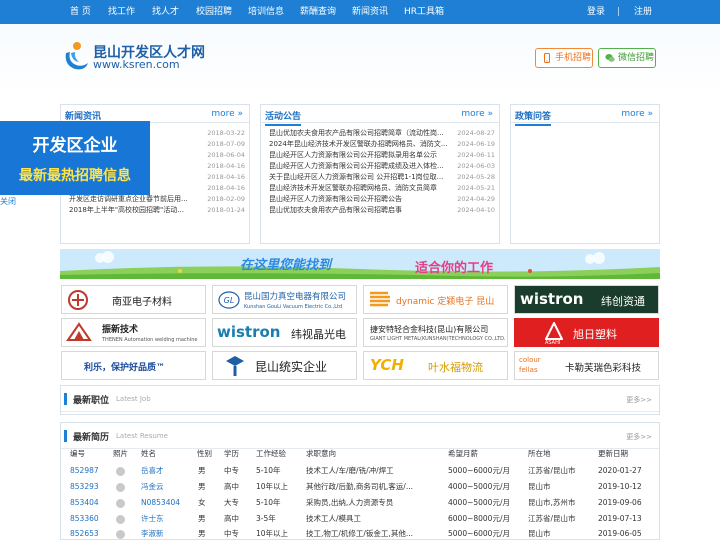 This screenshot has width=720, height=540. Describe the element at coordinates (547, 58) in the screenshot. I see `phone-icon` at that location.